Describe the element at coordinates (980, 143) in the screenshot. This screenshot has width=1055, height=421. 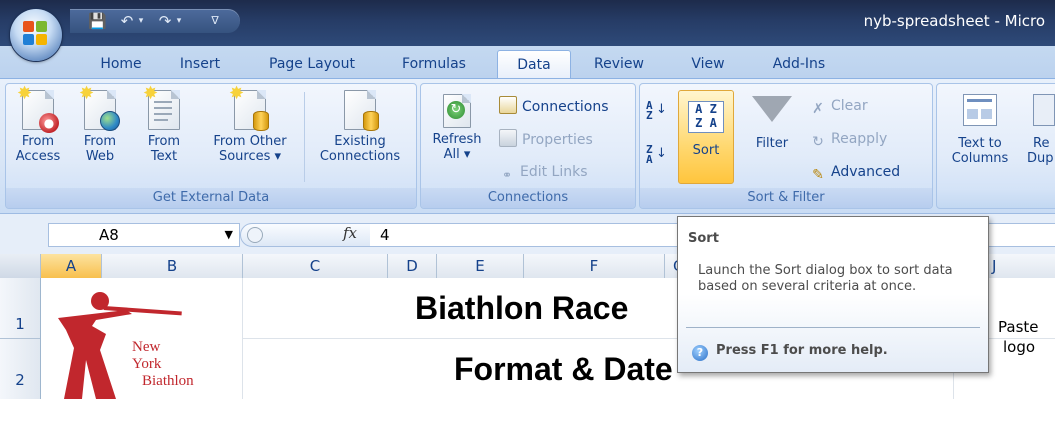
I see `text-to-columns-label-1: Text to` at that location.